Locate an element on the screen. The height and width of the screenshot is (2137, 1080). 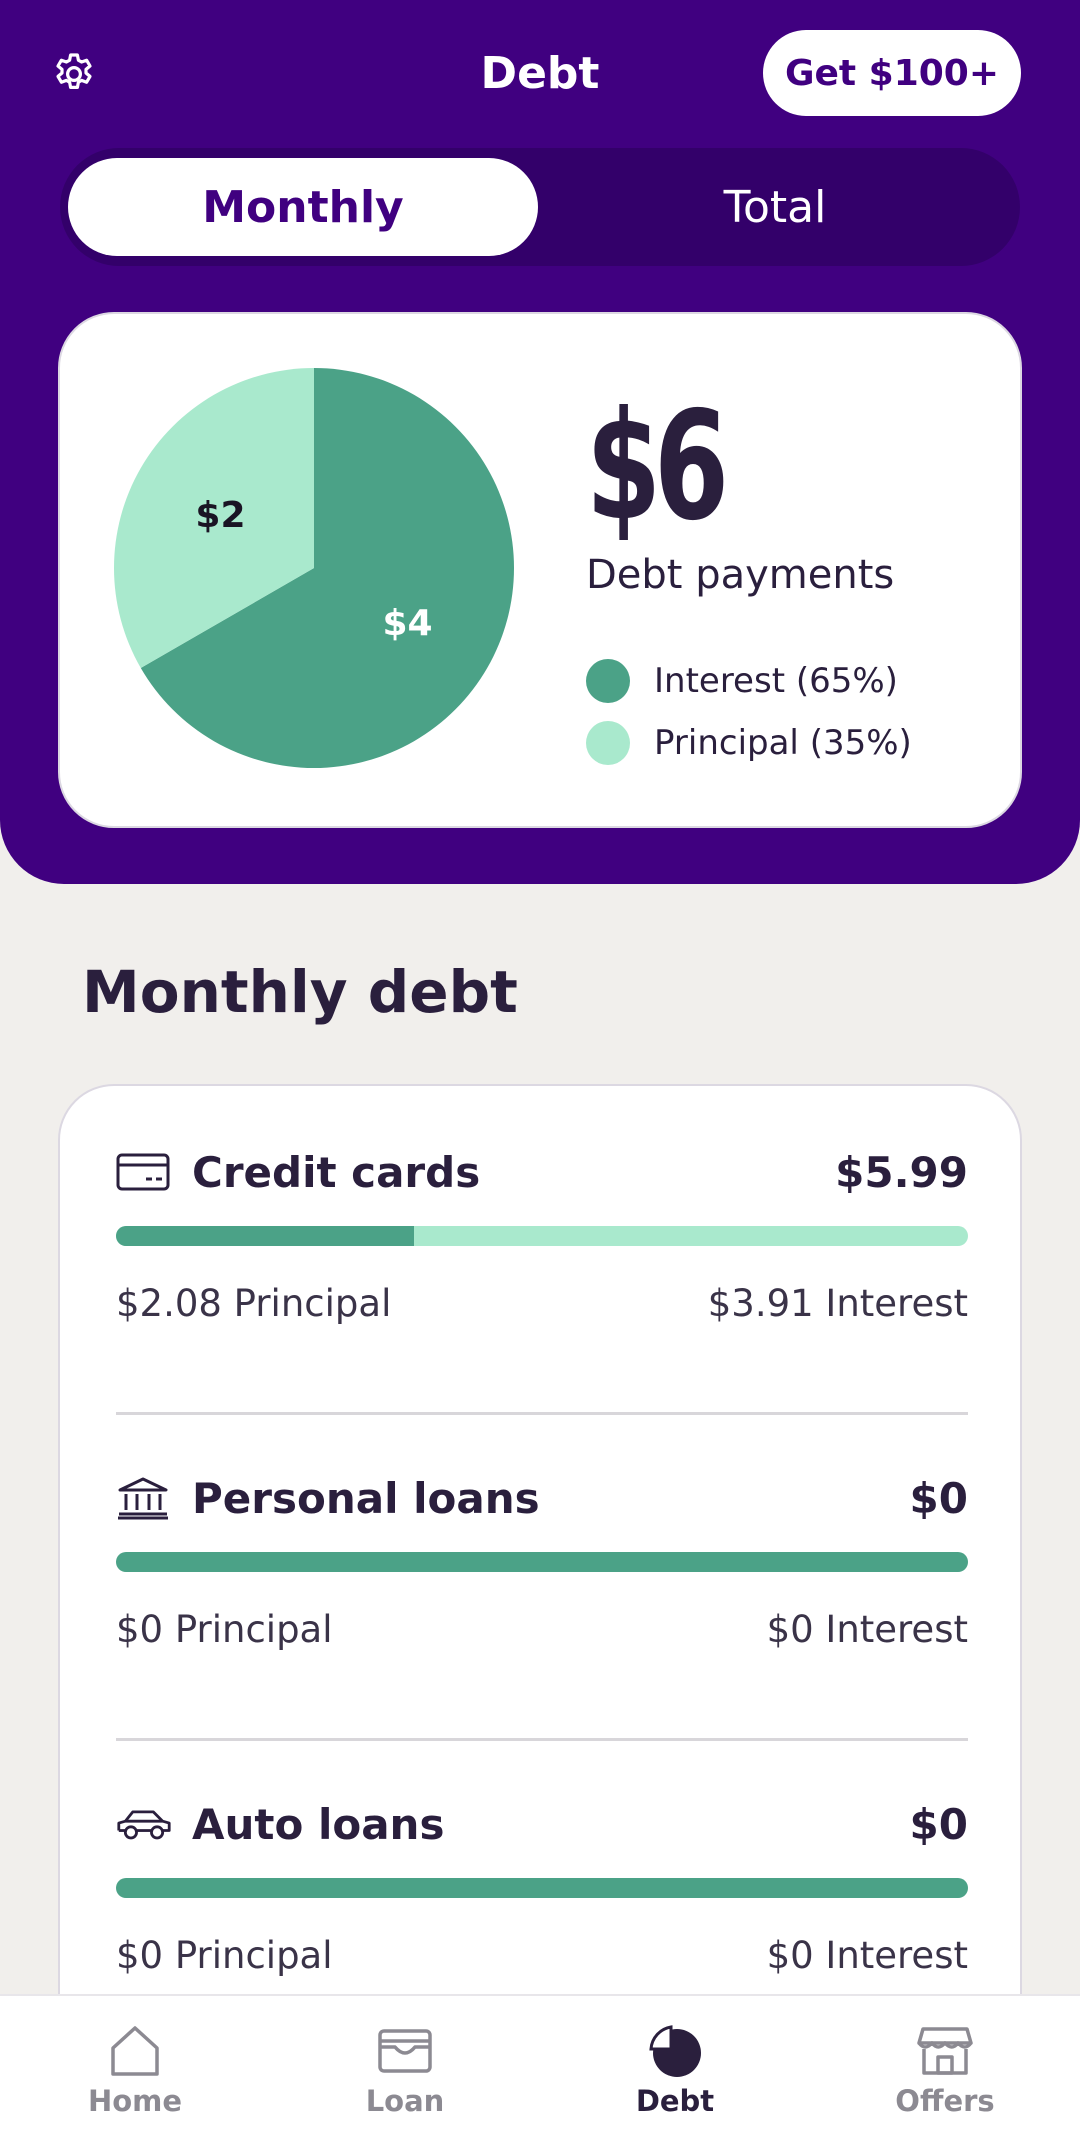
nav-label: Debt is located at coordinates (675, 2101).